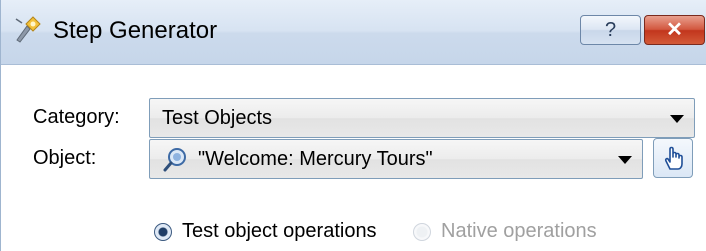 The image size is (706, 251). I want to click on object-value: "Welcome: Mercury Tours", so click(315, 159).